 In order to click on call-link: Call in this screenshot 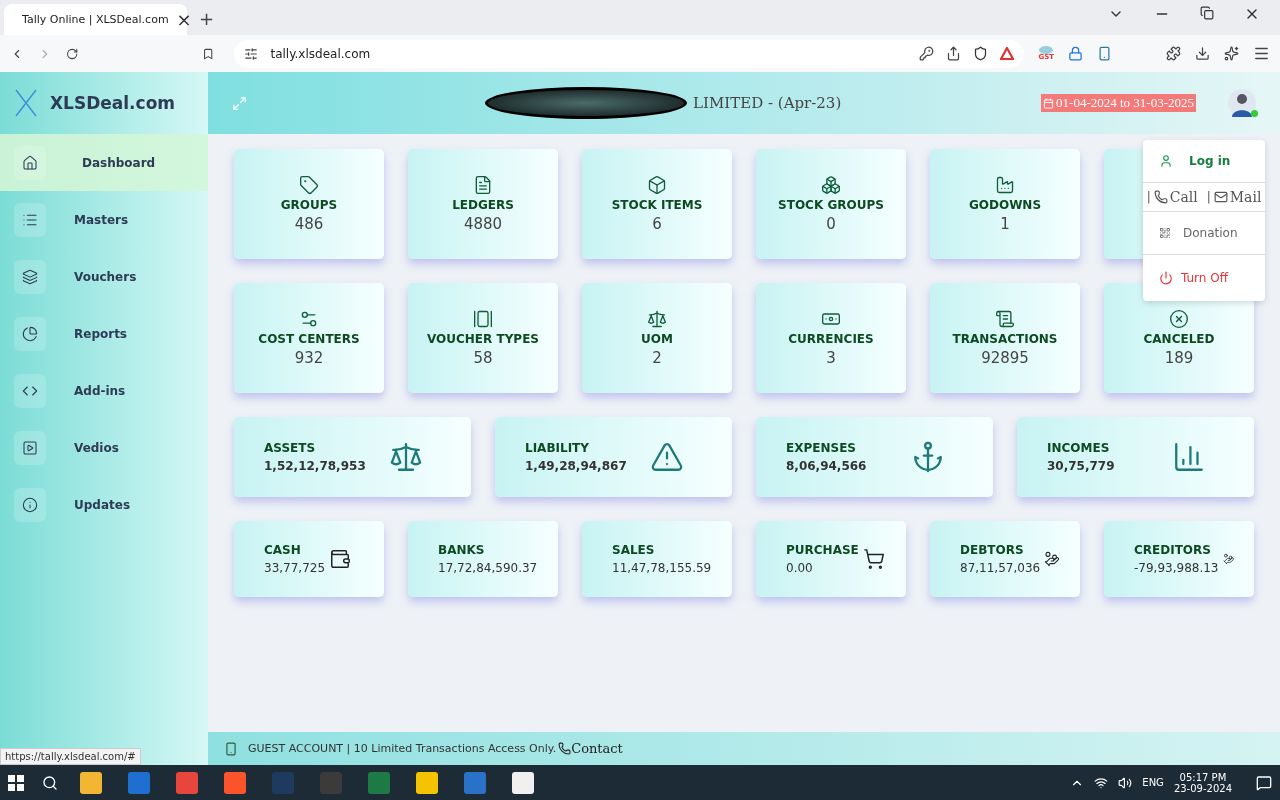, I will do `click(1175, 197)`.